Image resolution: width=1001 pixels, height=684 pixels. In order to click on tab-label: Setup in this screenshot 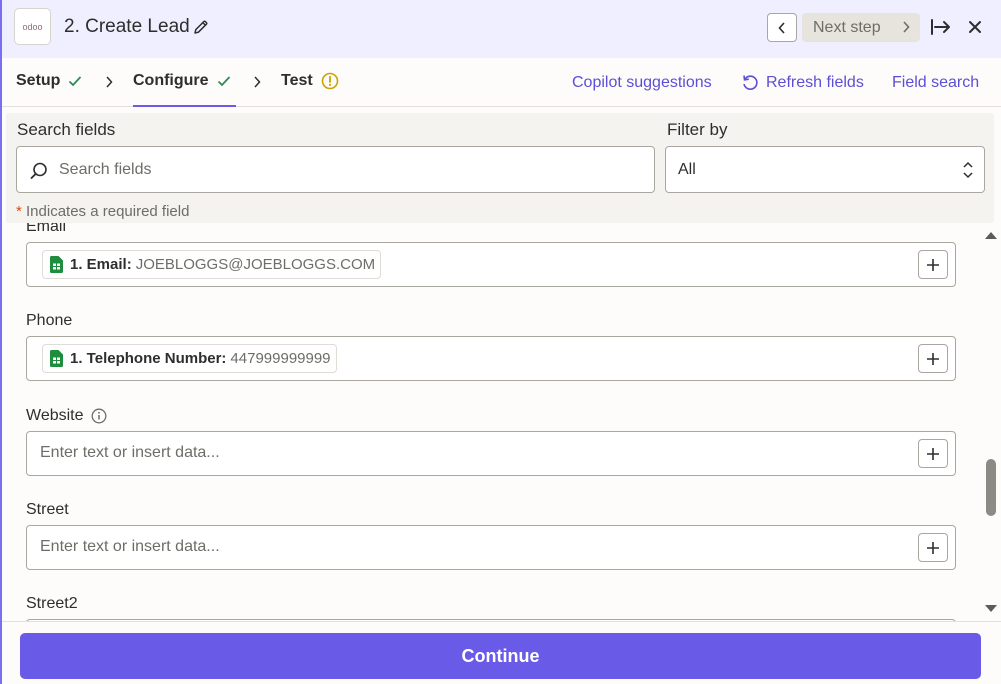, I will do `click(38, 80)`.